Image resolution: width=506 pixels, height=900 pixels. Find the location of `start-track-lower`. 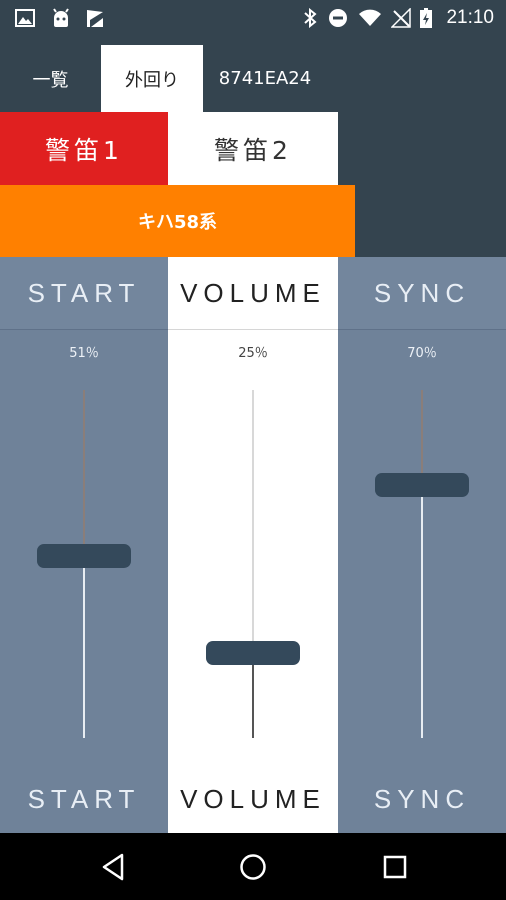

start-track-lower is located at coordinates (84, 646).